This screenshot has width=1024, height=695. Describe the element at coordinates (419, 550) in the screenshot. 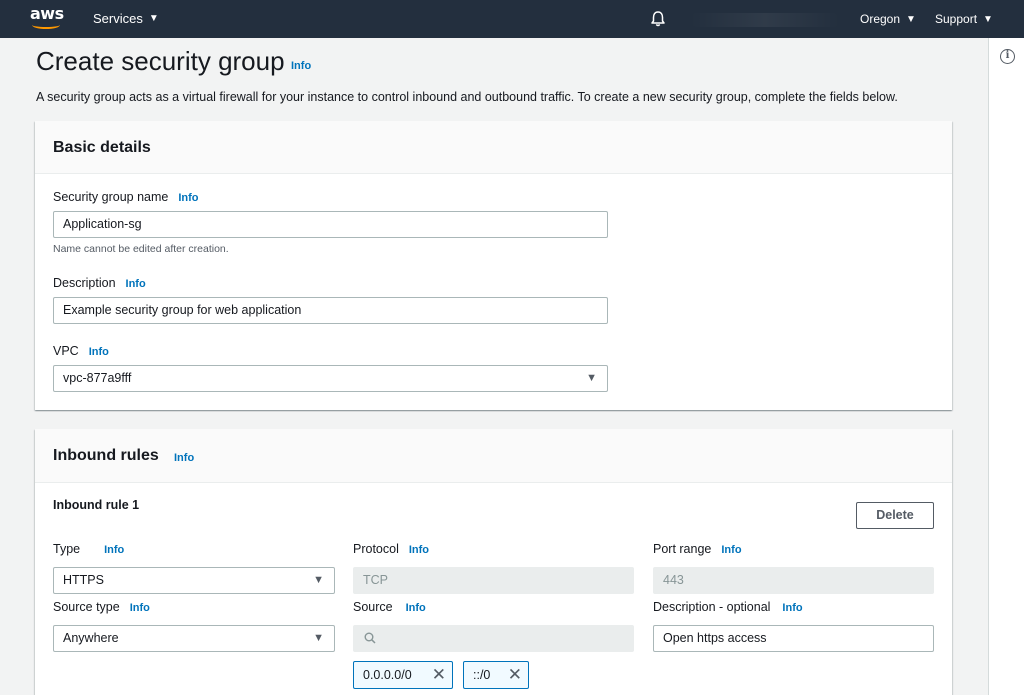

I see `protocol-info-link: Info` at that location.